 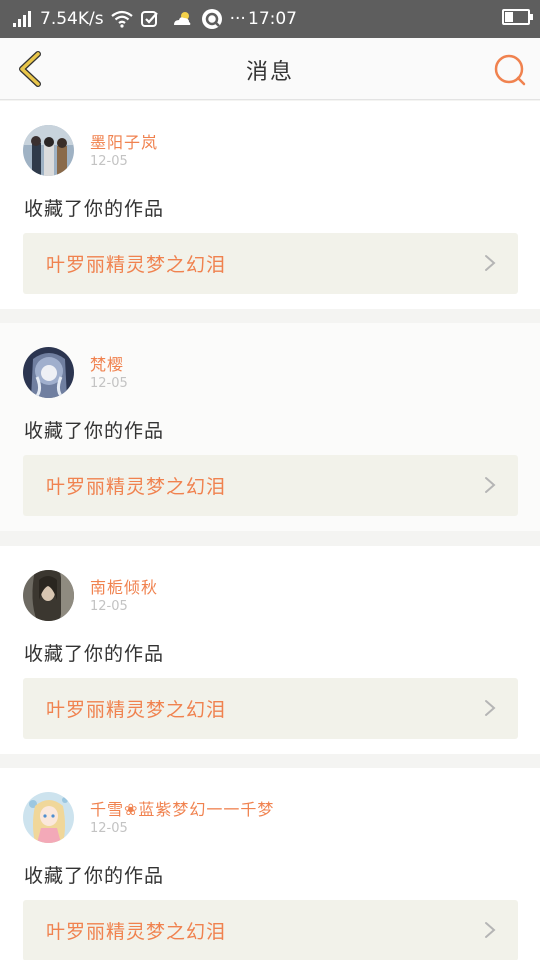 I want to click on header: 消息, so click(x=270, y=69).